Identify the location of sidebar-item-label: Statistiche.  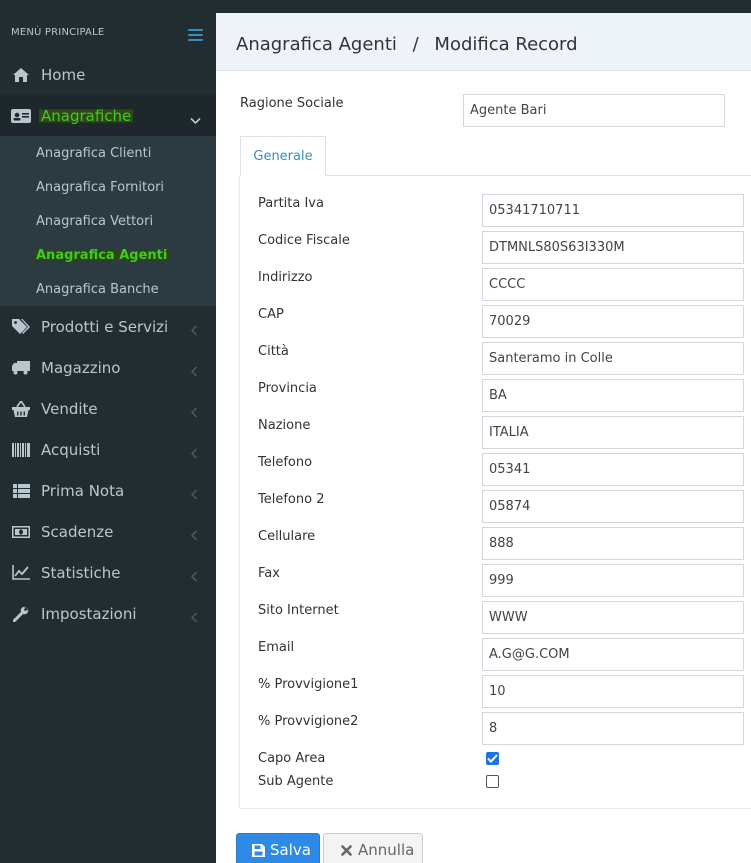
(81, 572).